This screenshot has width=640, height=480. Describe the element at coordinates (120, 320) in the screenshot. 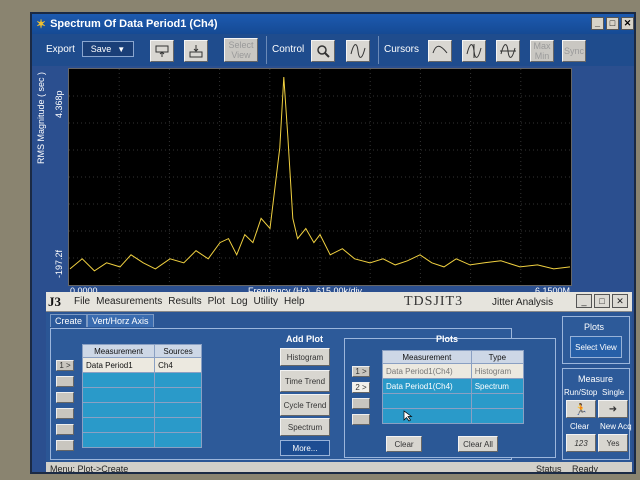

I see `tab-vert-horz-axis: Vert/Horz Axis` at that location.